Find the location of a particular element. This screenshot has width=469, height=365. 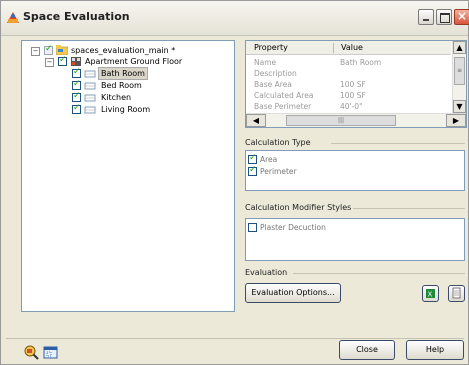

tree-room-node: Bath Room is located at coordinates (126, 73).